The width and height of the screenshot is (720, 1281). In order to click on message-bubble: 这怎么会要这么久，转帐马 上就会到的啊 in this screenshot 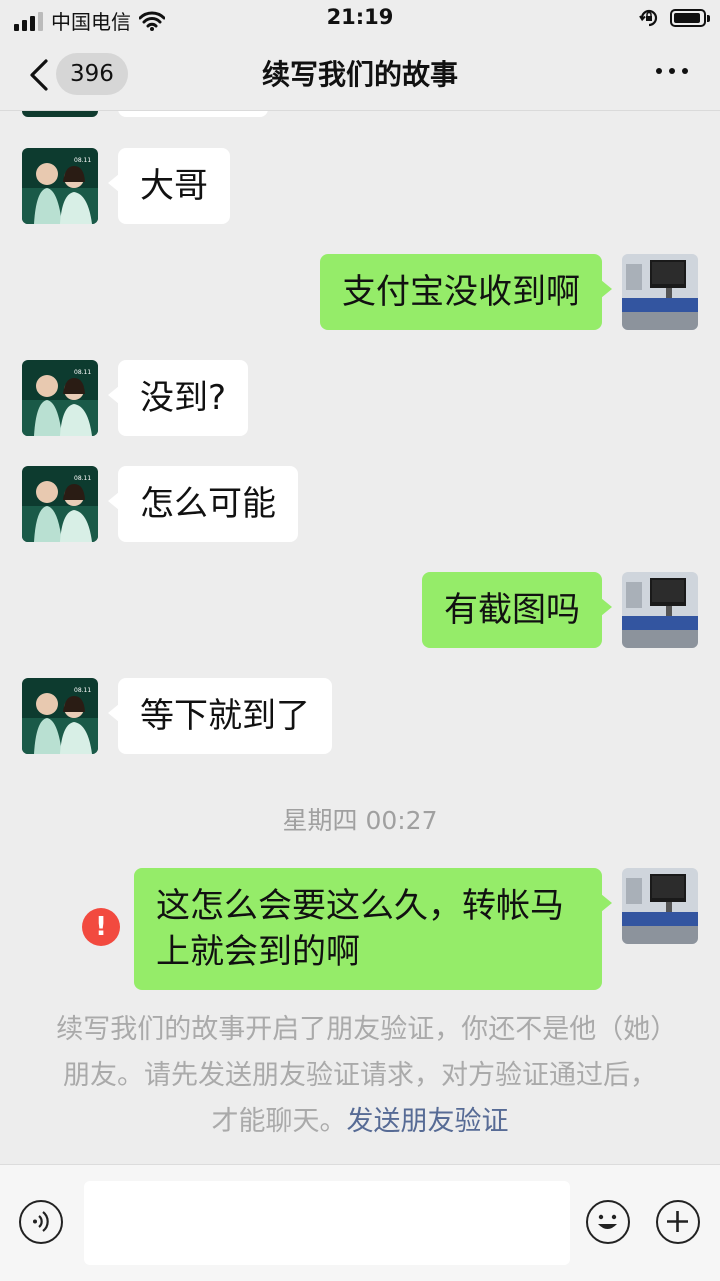, I will do `click(373, 929)`.